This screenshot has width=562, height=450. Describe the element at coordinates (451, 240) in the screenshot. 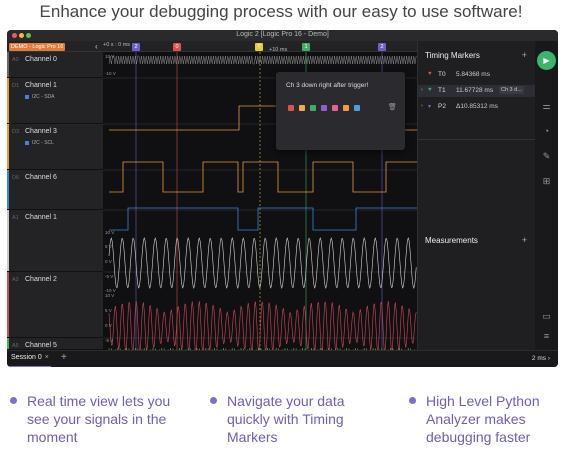

I see `measurements-title: Measurements` at that location.